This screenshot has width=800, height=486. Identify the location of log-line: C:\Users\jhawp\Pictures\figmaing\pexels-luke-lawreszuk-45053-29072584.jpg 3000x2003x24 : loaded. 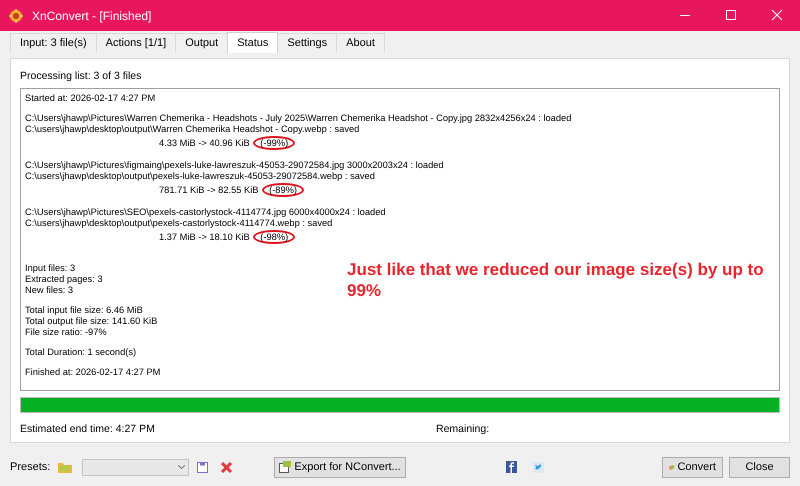
(234, 165).